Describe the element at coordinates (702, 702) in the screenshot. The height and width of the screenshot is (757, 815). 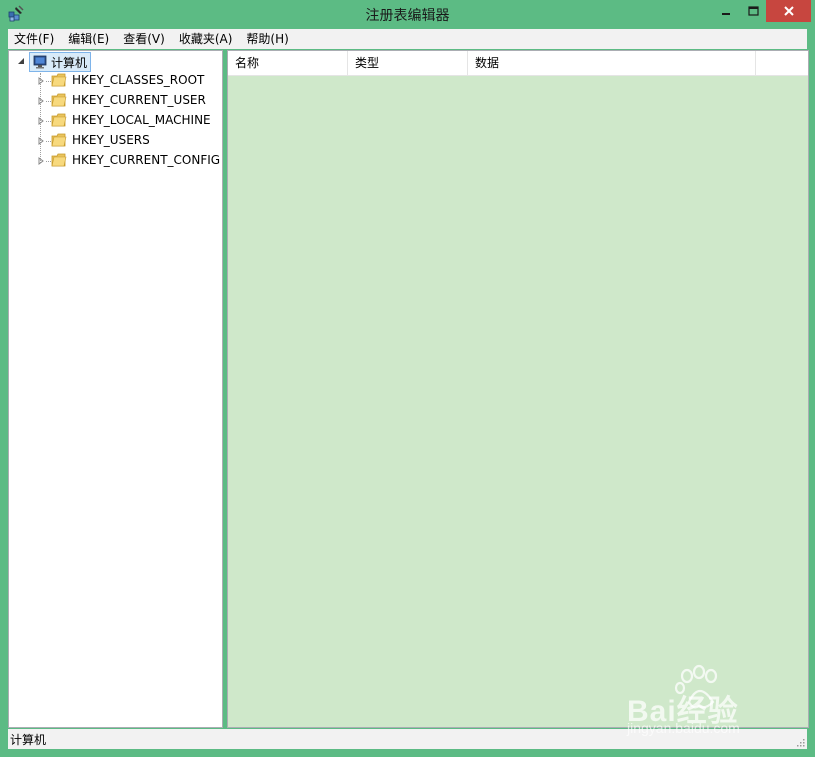
I see `baidu-jingyan-watermark: Bai经验 jingyan.baidu.com` at that location.